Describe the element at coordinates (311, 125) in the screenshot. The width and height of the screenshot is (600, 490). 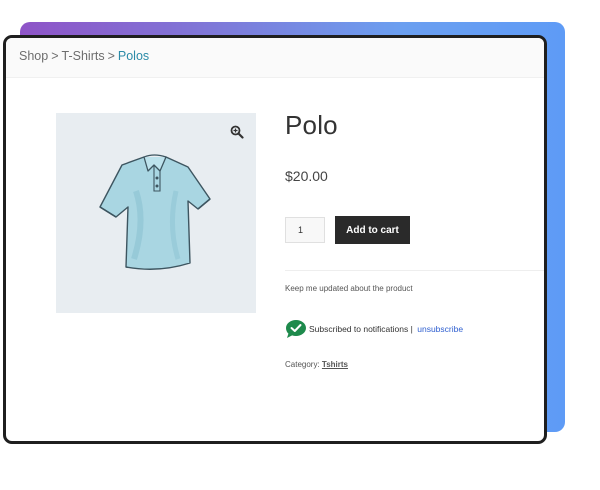
I see `product-title: Polo` at that location.